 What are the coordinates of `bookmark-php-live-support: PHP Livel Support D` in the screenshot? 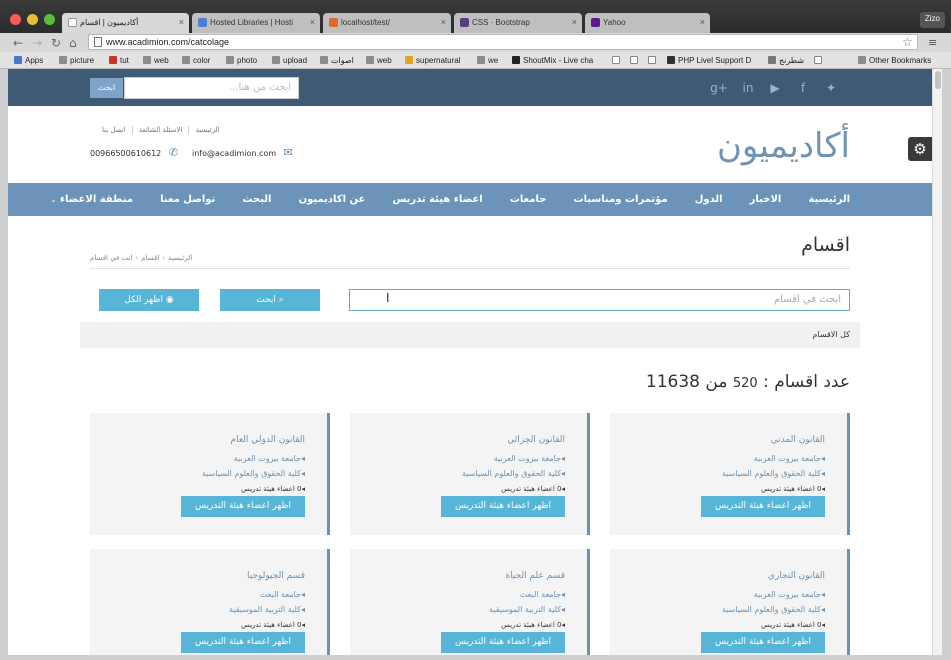 It's located at (713, 60).